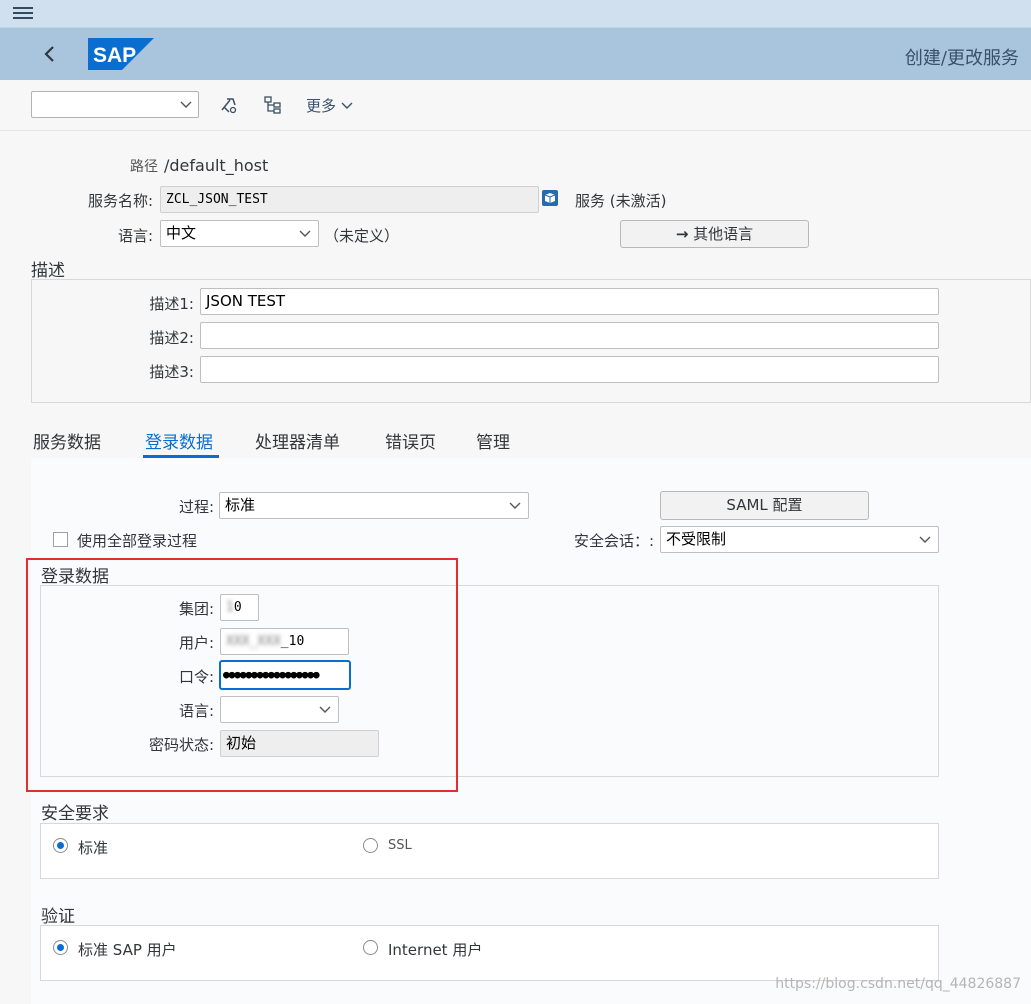  Describe the element at coordinates (550, 198) in the screenshot. I see `service-status-icon` at that location.